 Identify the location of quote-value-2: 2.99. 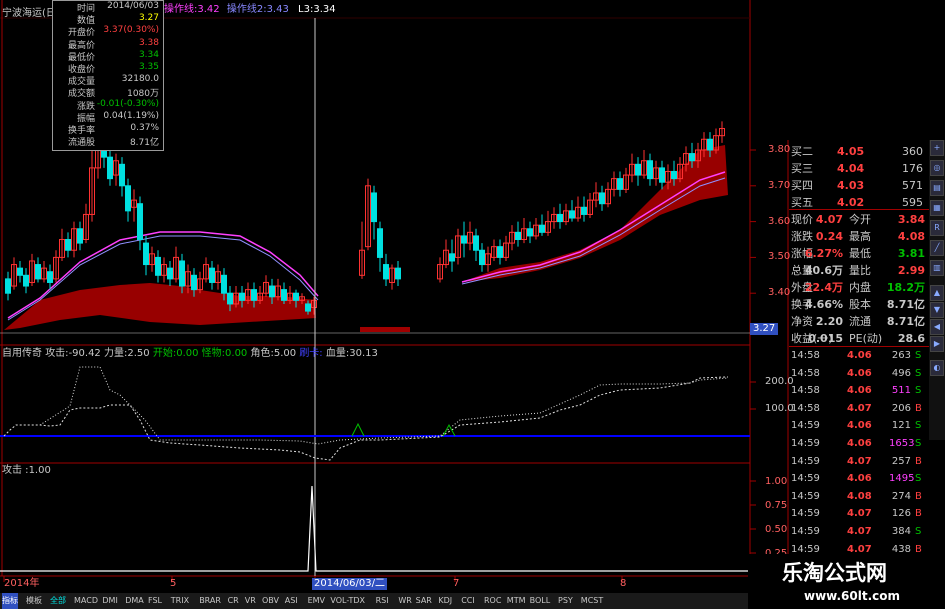
(911, 270).